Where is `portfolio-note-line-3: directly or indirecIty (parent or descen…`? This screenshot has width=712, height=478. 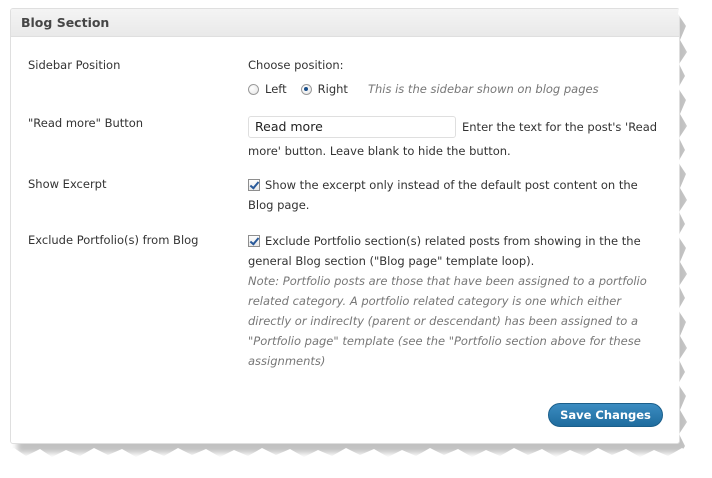 portfolio-note-line-3: directly or indirecIty (parent or descen… is located at coordinates (443, 321).